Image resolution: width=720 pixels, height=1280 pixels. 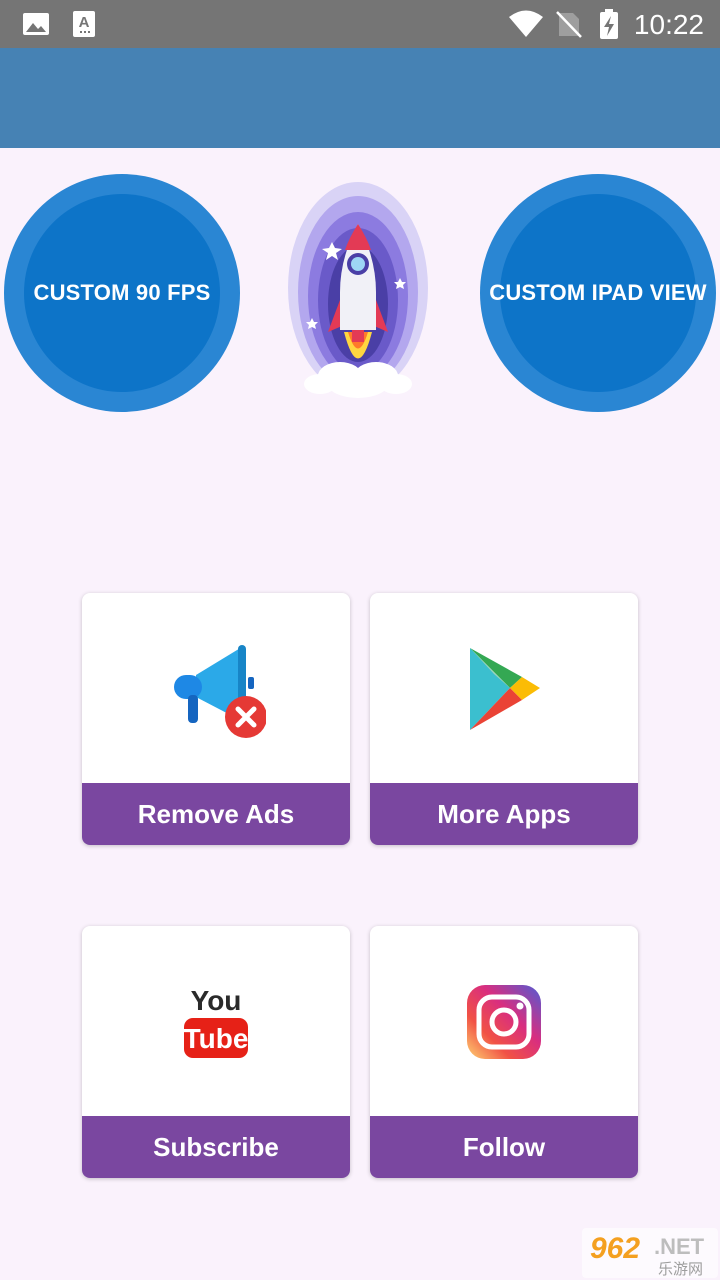 I want to click on svg-text: You, so click(x=216, y=1000).